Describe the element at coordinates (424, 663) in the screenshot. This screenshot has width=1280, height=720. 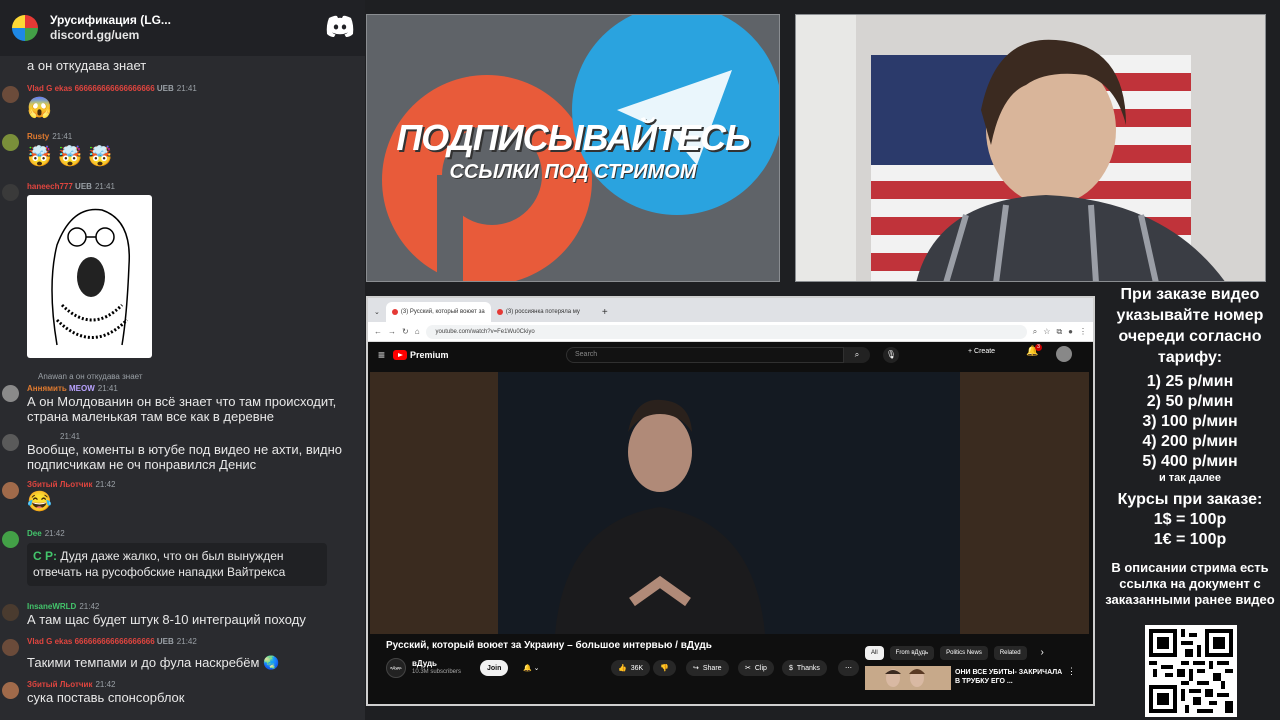
I see `channel-name: вДудь` at that location.